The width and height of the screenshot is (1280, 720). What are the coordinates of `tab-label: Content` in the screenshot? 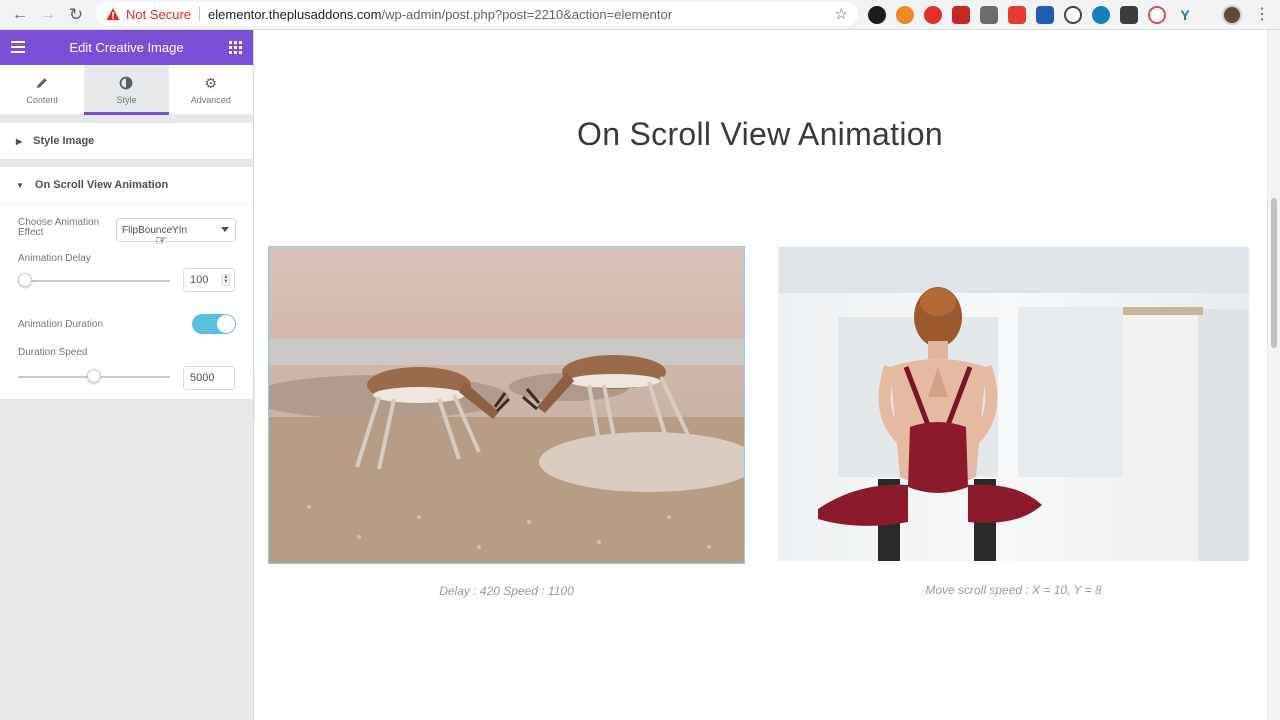 It's located at (42, 99).